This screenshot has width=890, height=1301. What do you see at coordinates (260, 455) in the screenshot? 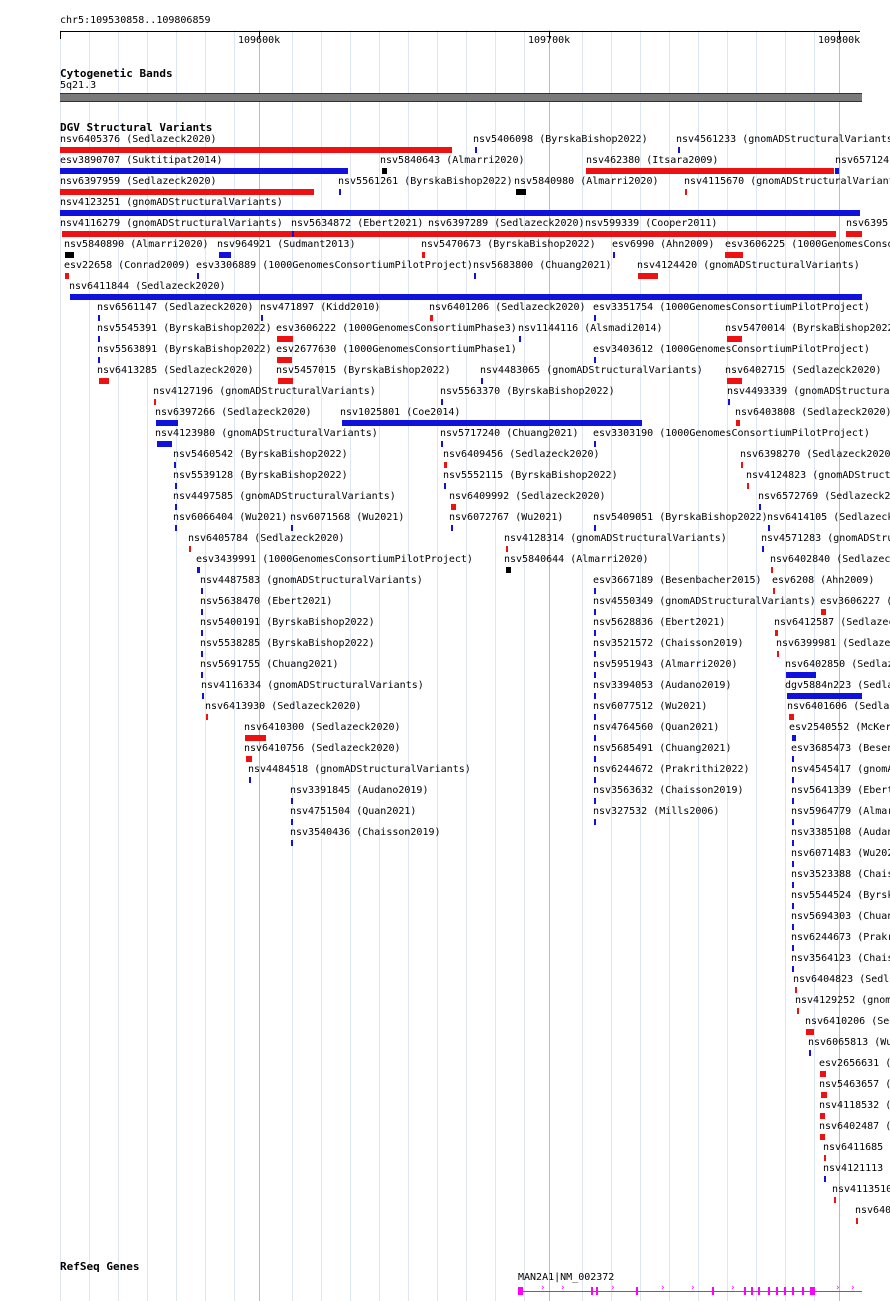
I see `variant-label: nsv5460542 (ByrskaBishop2022)` at bounding box center [260, 455].